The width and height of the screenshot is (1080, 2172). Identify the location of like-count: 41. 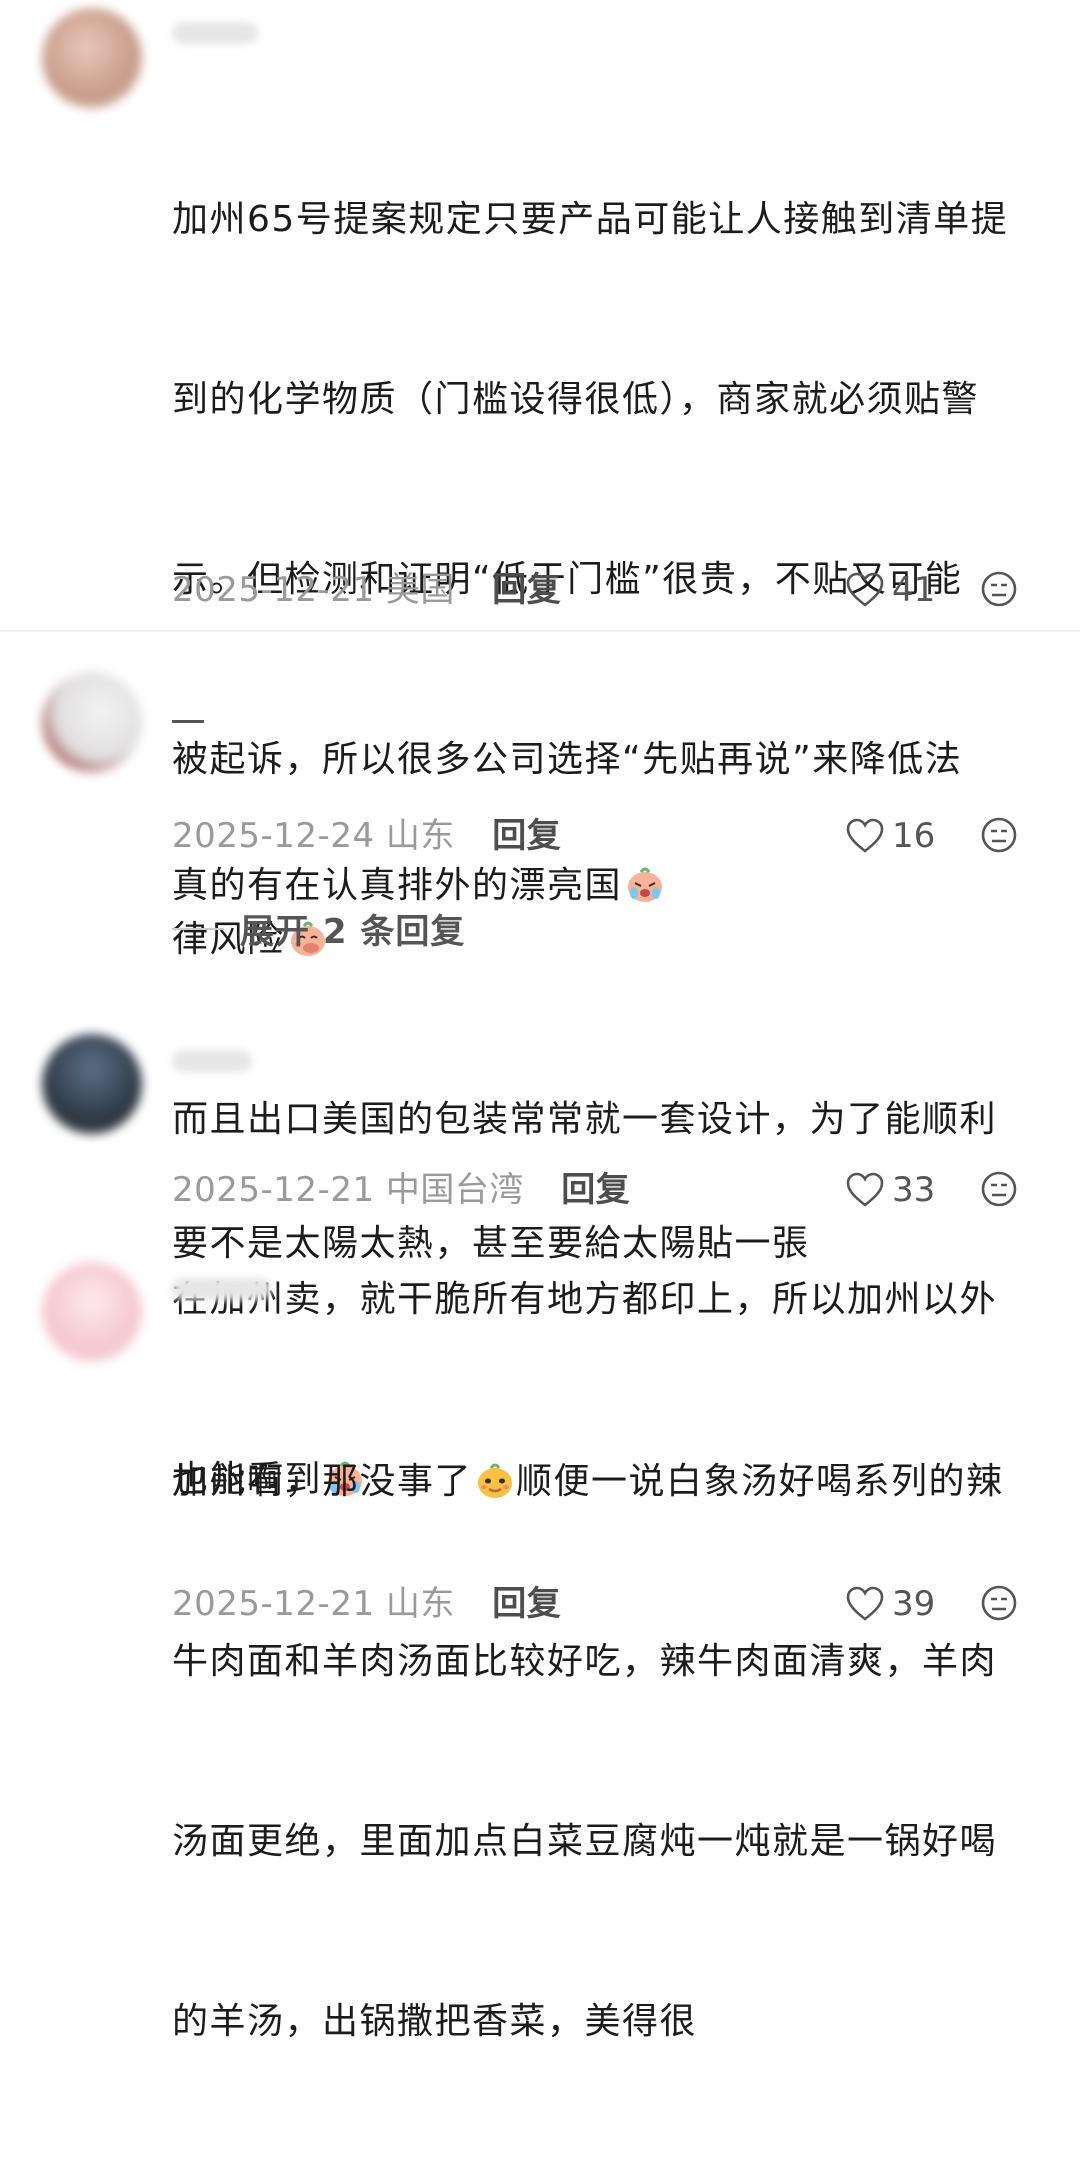
(914, 590).